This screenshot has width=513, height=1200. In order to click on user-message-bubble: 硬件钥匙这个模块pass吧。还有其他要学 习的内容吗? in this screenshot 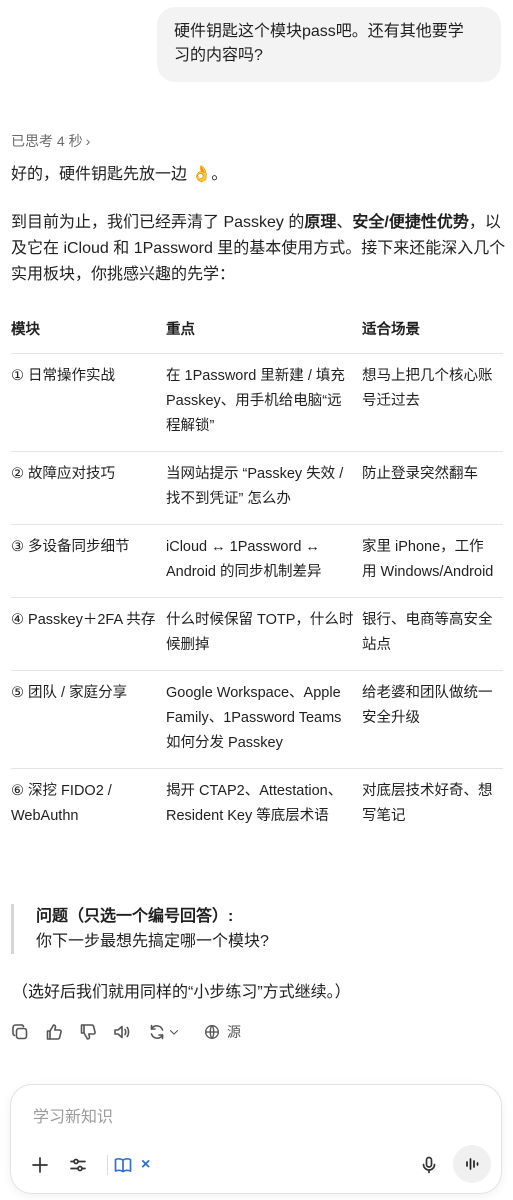, I will do `click(329, 44)`.